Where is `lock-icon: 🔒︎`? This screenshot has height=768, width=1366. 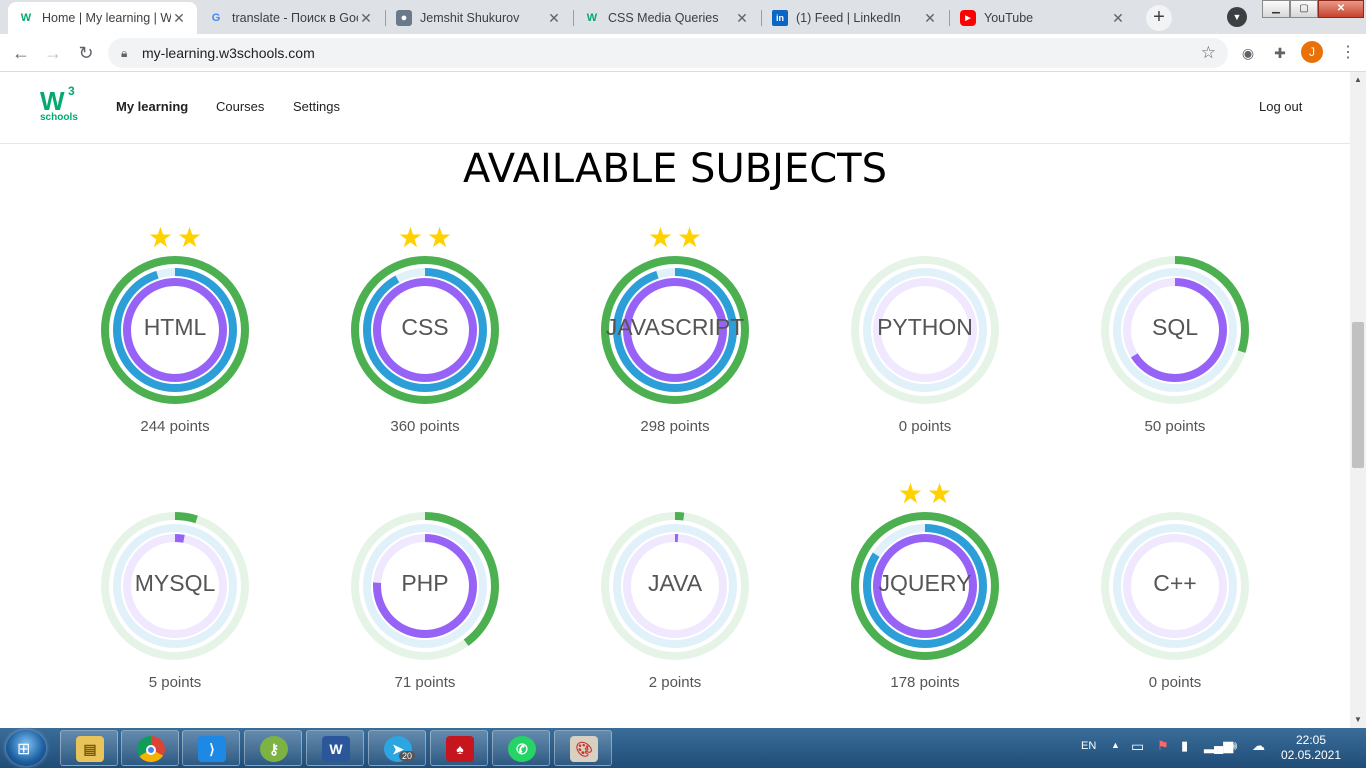 lock-icon: 🔒︎ is located at coordinates (124, 53).